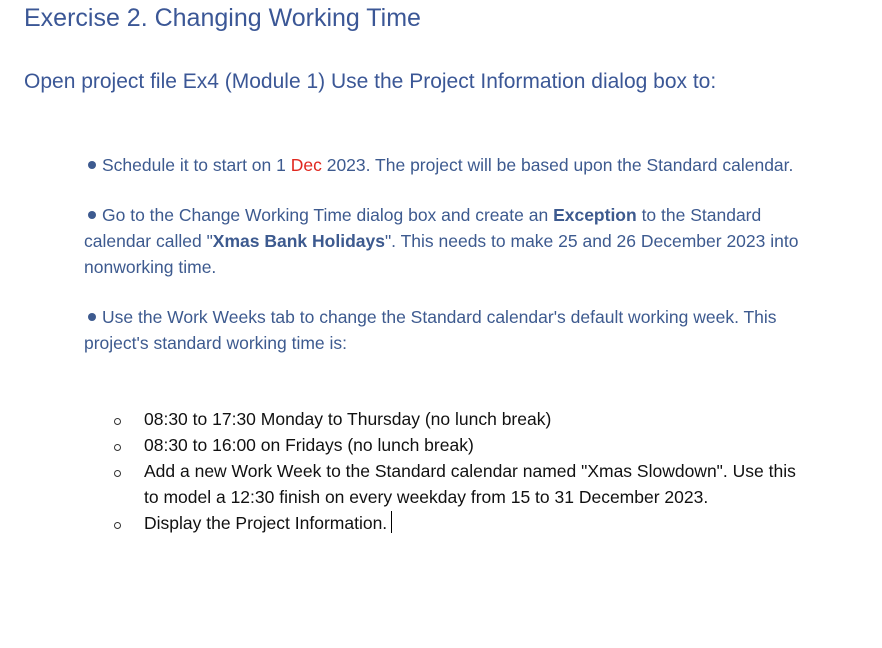 This screenshot has height=648, width=882. I want to click on highlight-red-text: Dec, so click(306, 165).